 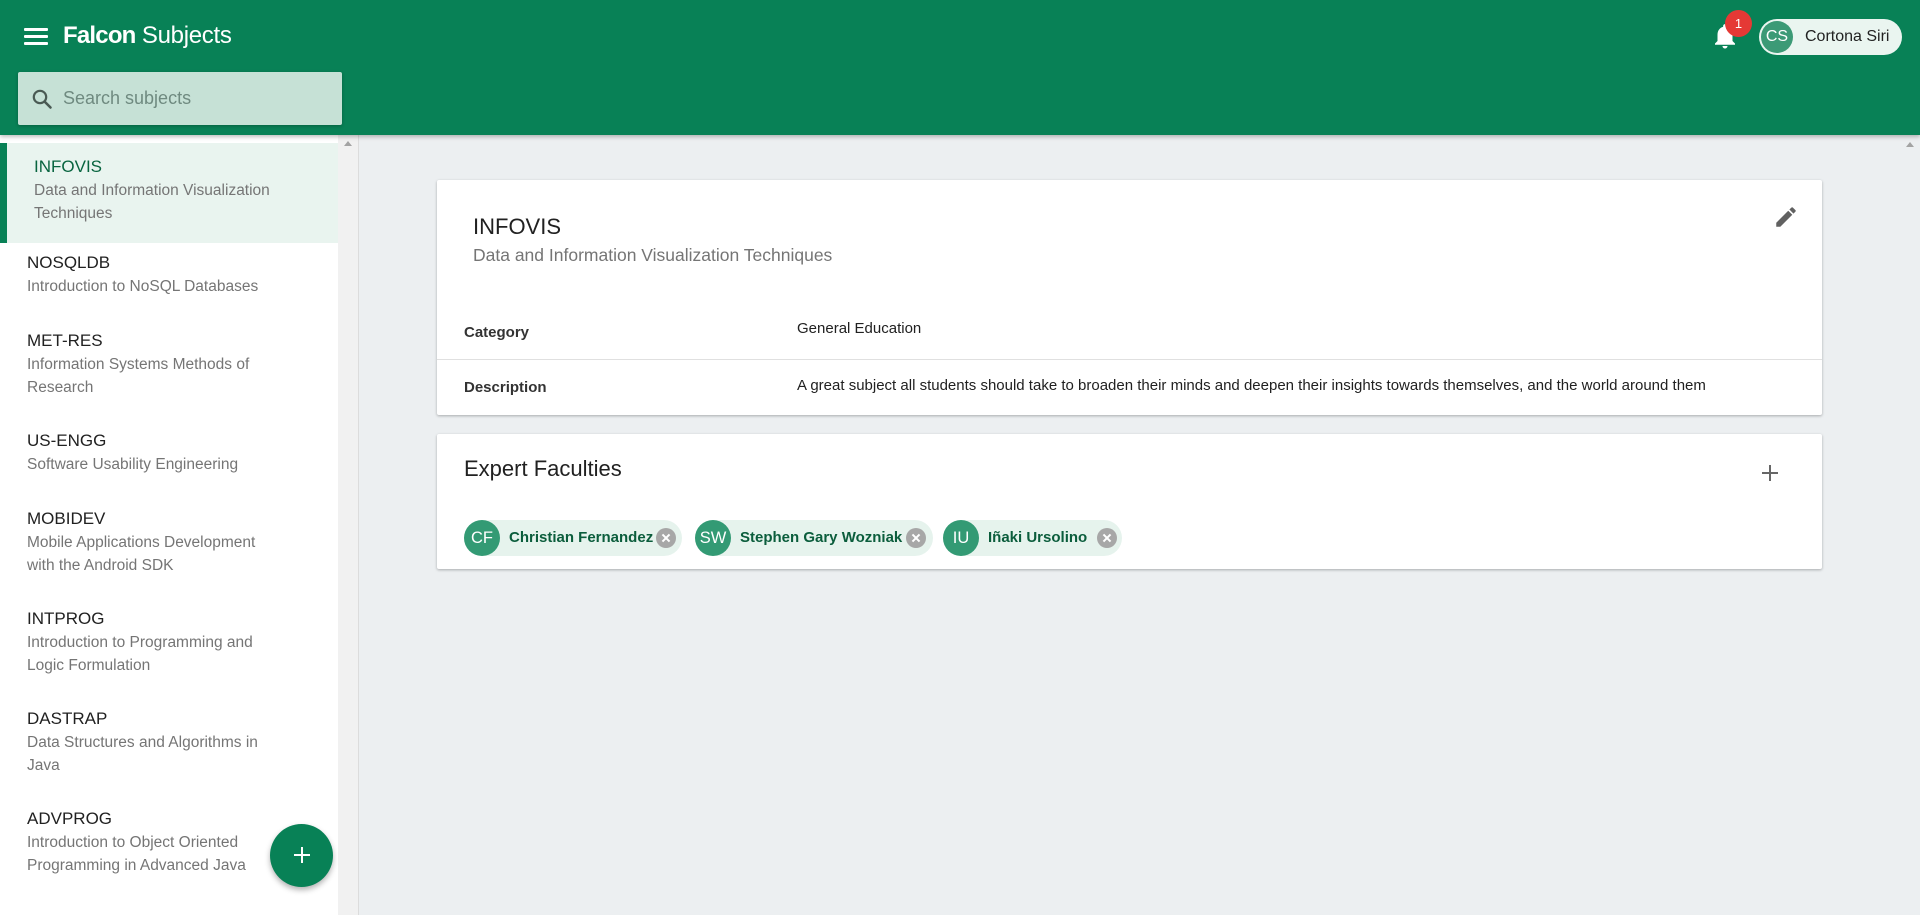 I want to click on sidebar-item-code: NOSQLDB, so click(x=69, y=262).